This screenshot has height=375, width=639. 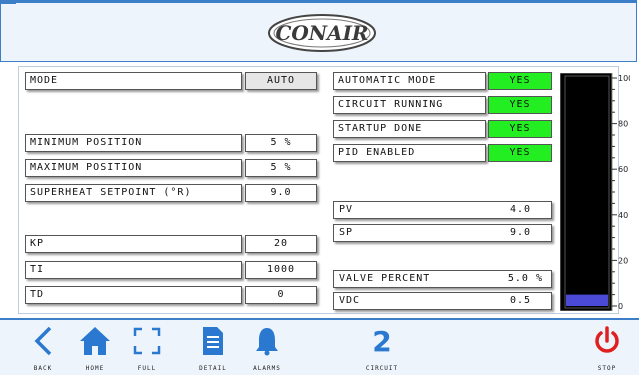 I want to click on tick-label: 20, so click(x=623, y=260).